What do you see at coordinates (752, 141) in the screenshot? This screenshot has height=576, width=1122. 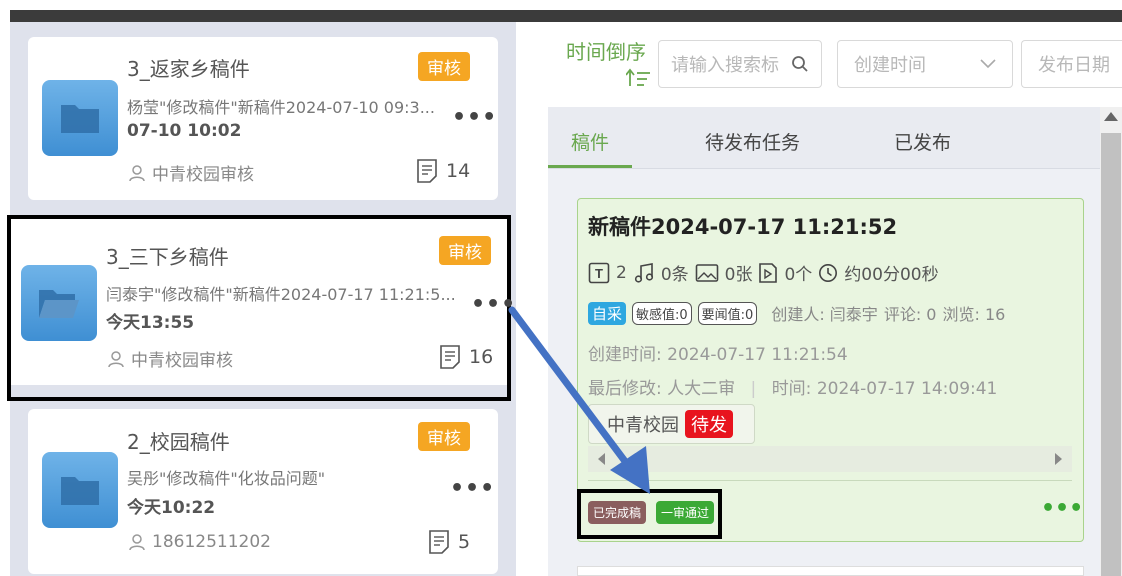 I see `tab-pending-tasks: 待发布任务` at bounding box center [752, 141].